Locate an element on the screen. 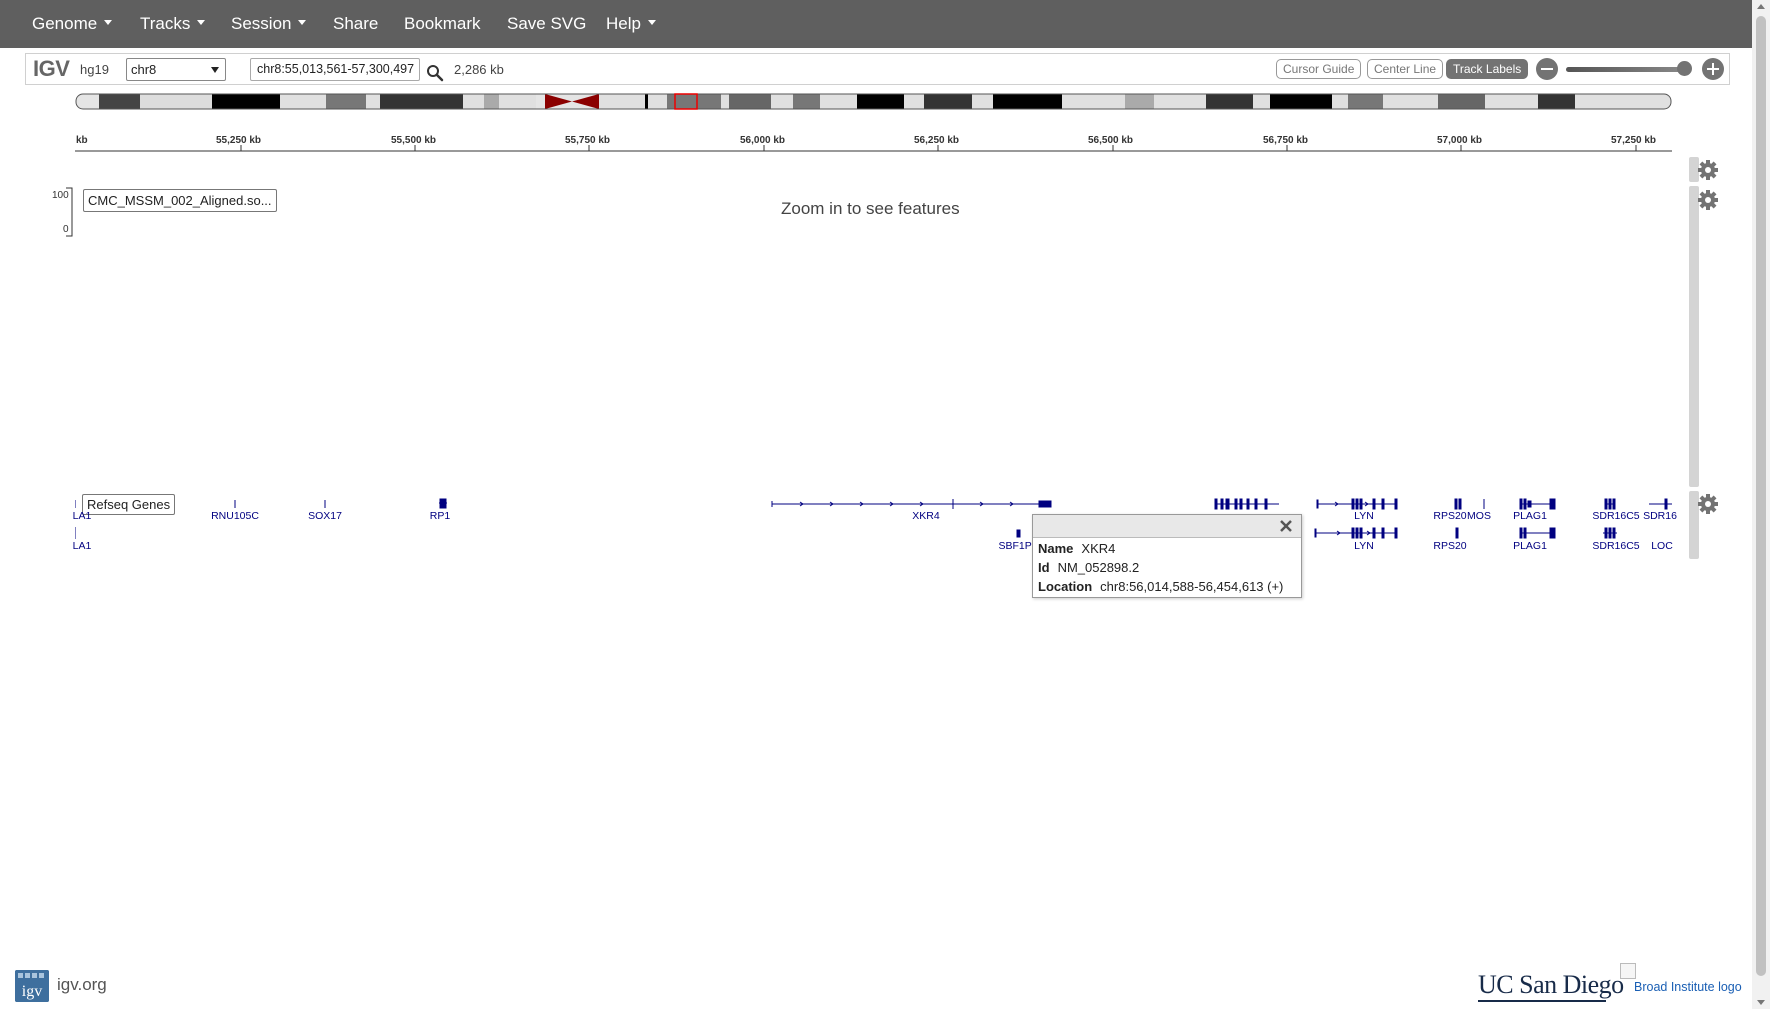 Image resolution: width=1770 pixels, height=1009 pixels. gene-label: SOX17 is located at coordinates (325, 516).